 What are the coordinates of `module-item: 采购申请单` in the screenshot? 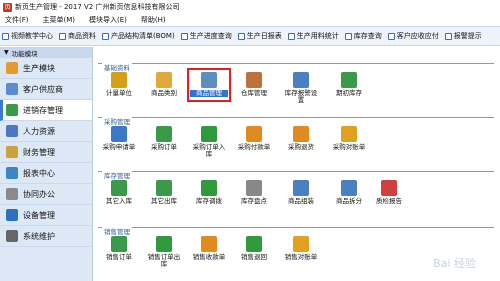 It's located at (119, 138).